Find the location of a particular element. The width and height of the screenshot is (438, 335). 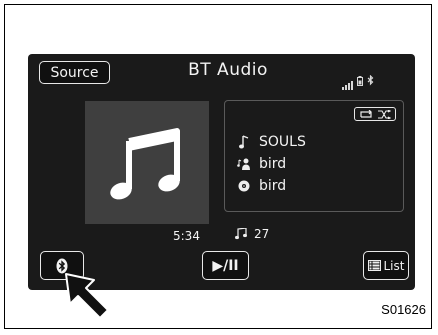

source-button: Source is located at coordinates (74, 72).